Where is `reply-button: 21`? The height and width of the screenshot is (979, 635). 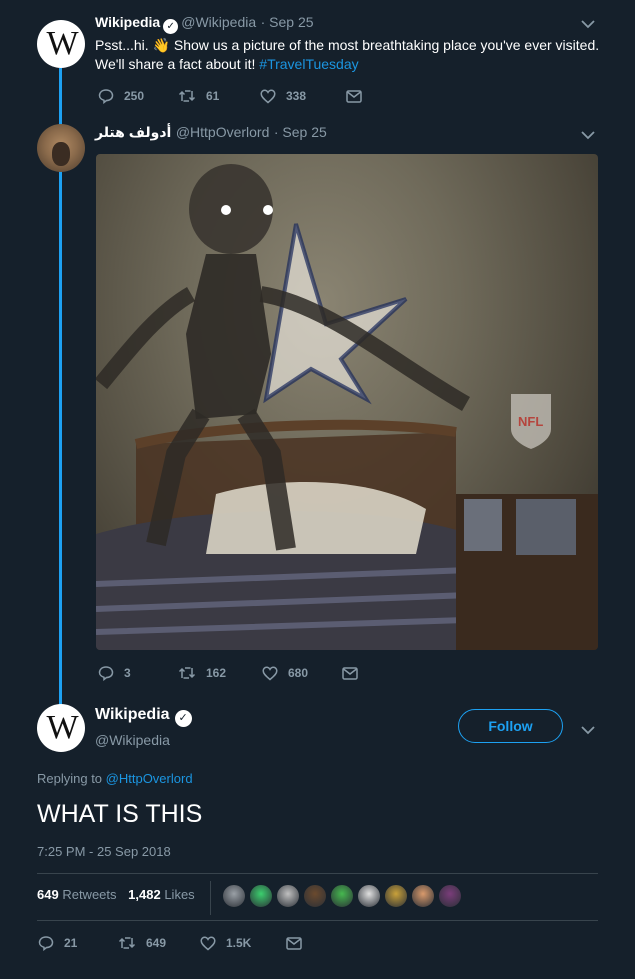 reply-button: 21 is located at coordinates (78, 943).